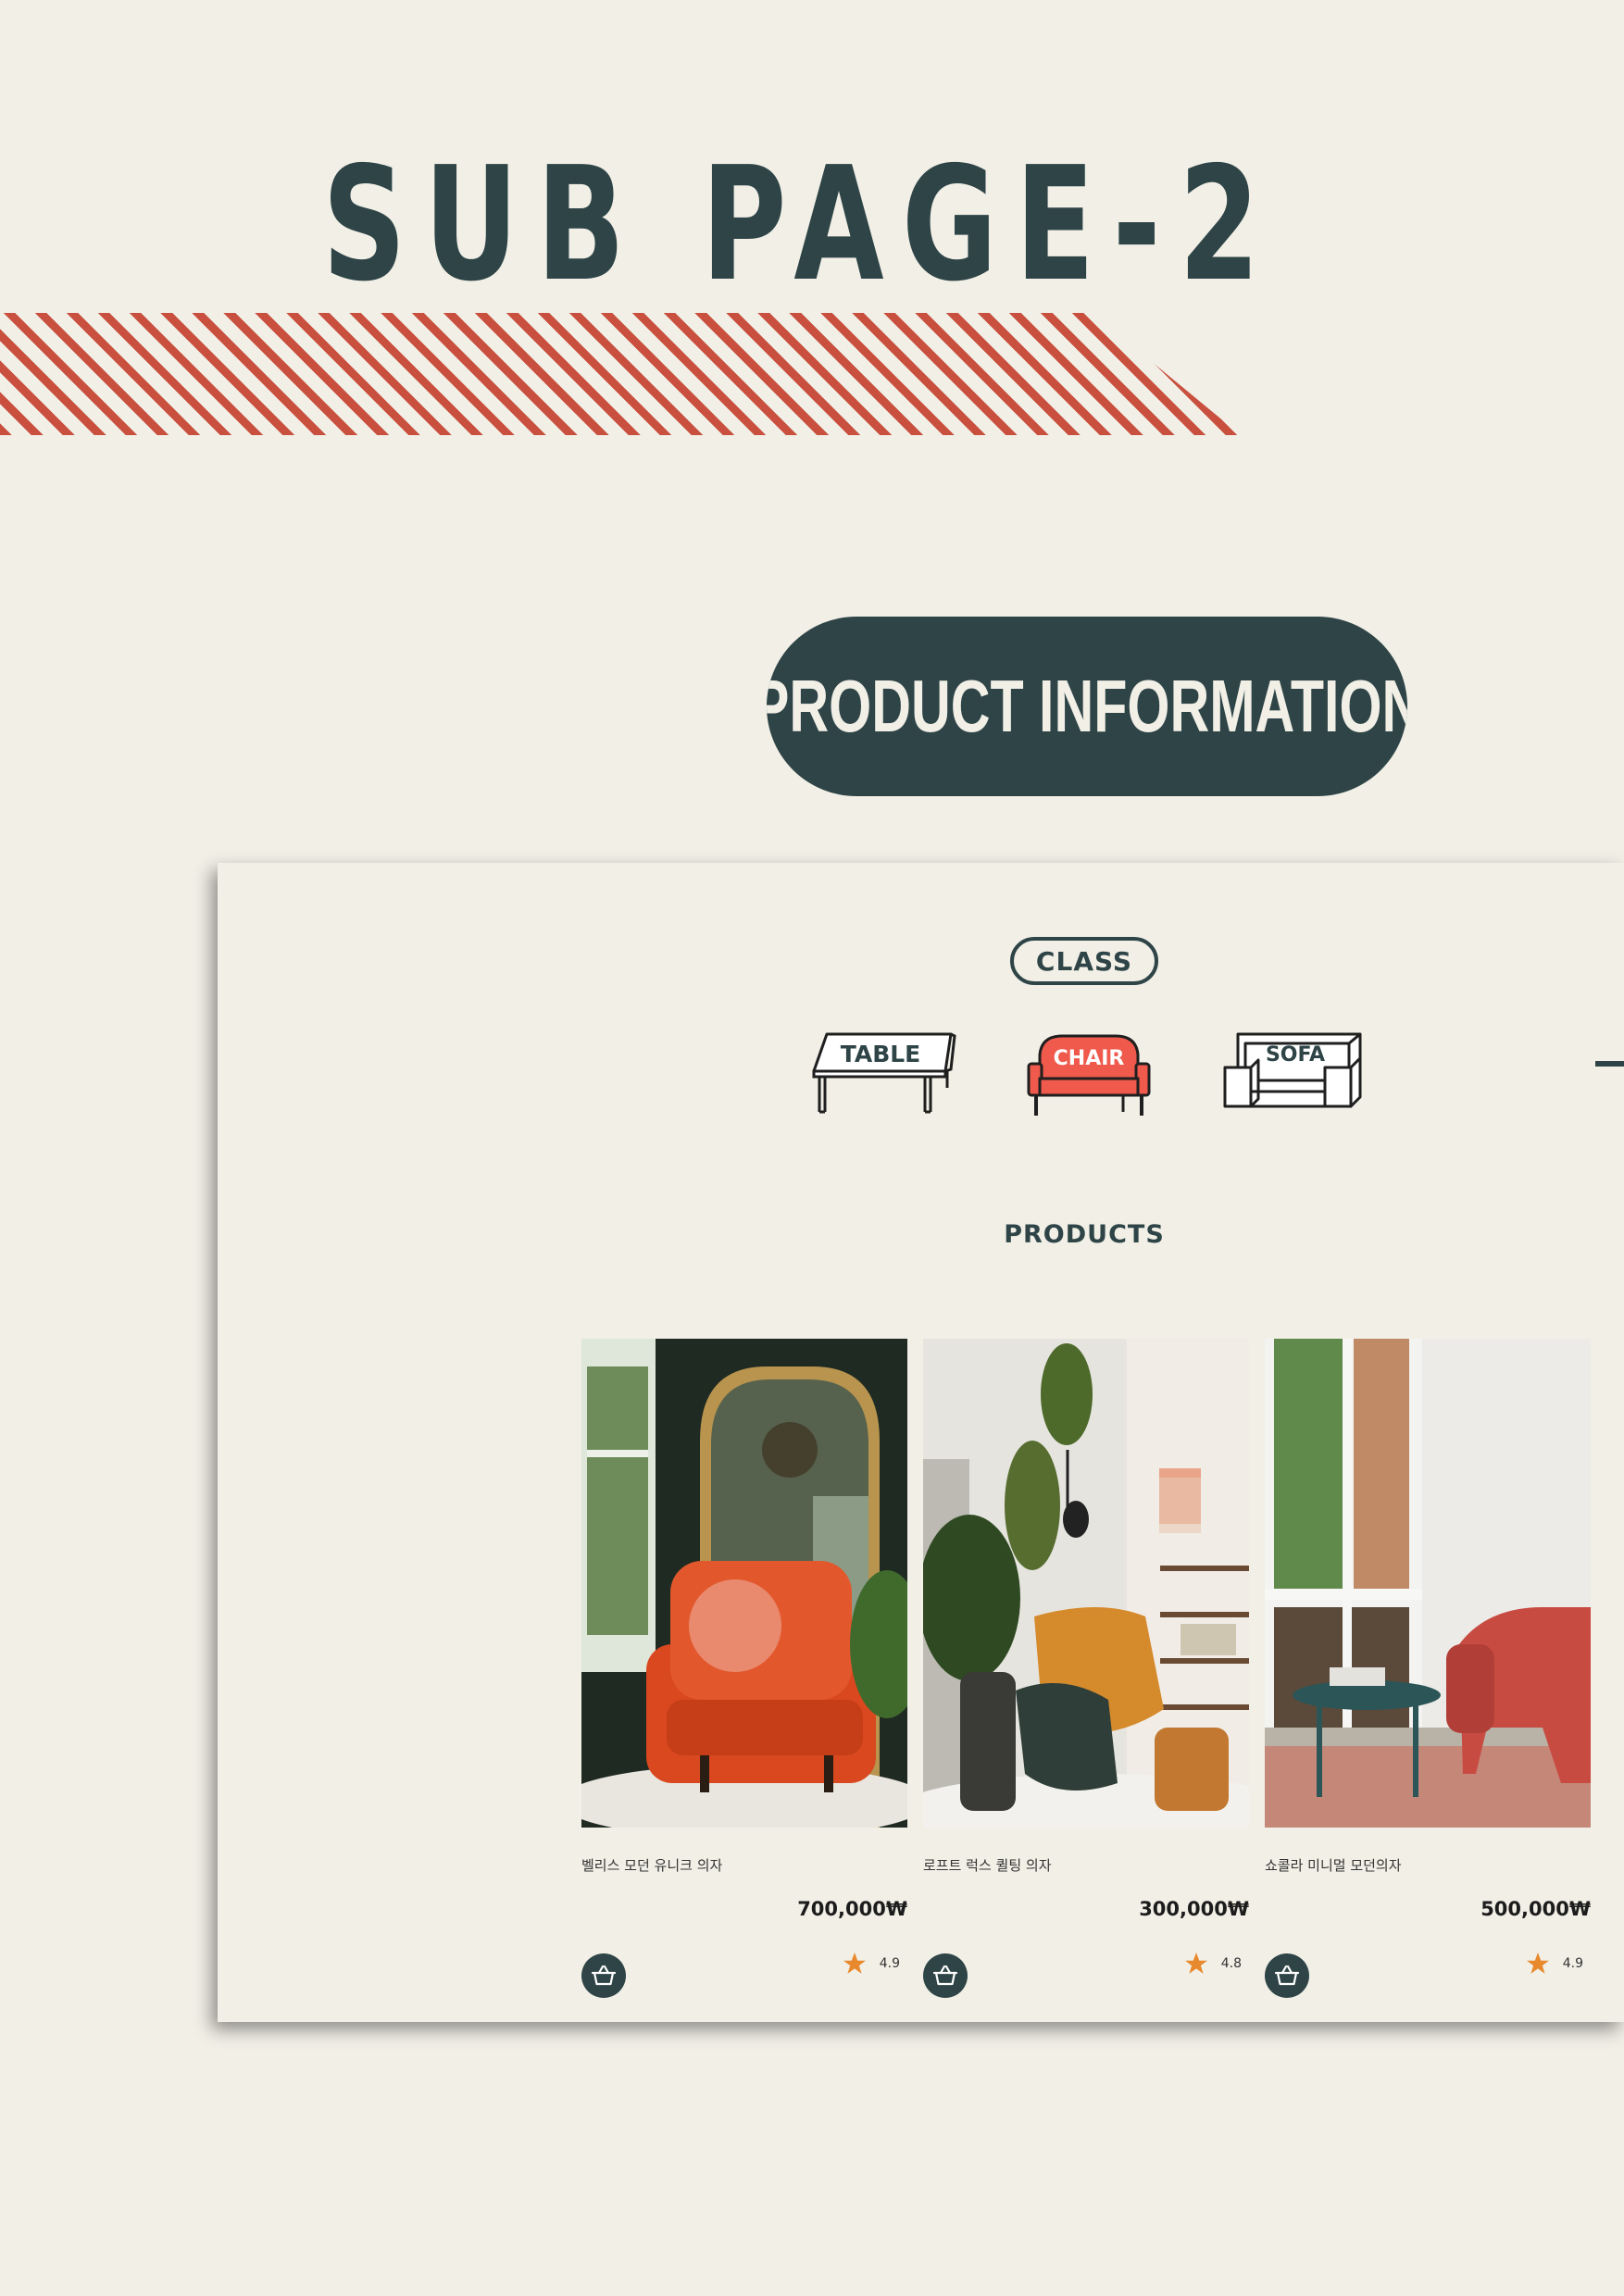  What do you see at coordinates (1194, 1909) in the screenshot?
I see `product-price: 300,000₩` at bounding box center [1194, 1909].